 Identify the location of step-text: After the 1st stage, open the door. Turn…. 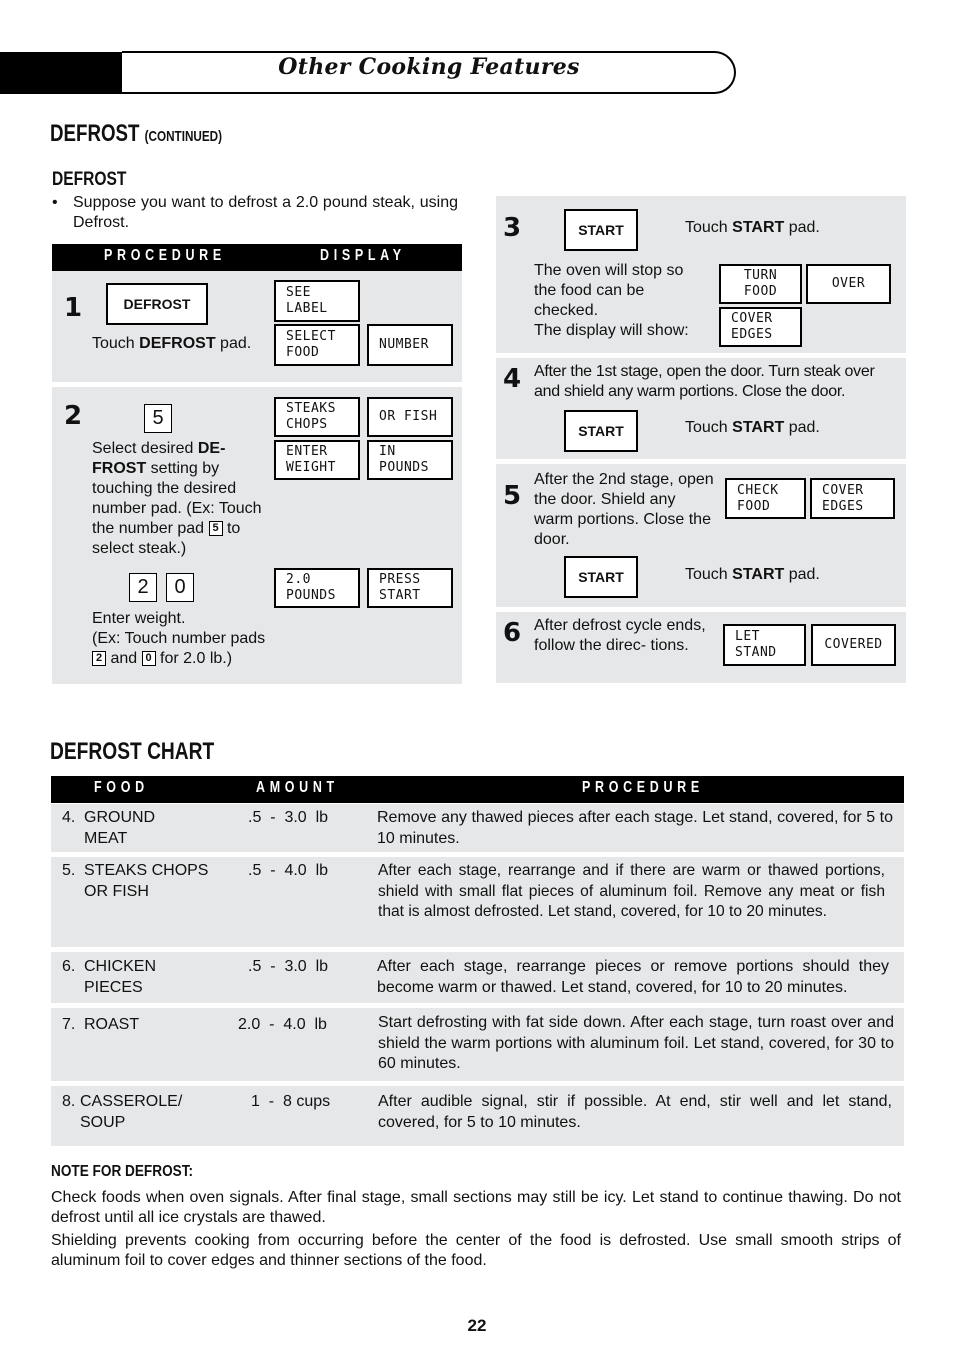
(704, 381).